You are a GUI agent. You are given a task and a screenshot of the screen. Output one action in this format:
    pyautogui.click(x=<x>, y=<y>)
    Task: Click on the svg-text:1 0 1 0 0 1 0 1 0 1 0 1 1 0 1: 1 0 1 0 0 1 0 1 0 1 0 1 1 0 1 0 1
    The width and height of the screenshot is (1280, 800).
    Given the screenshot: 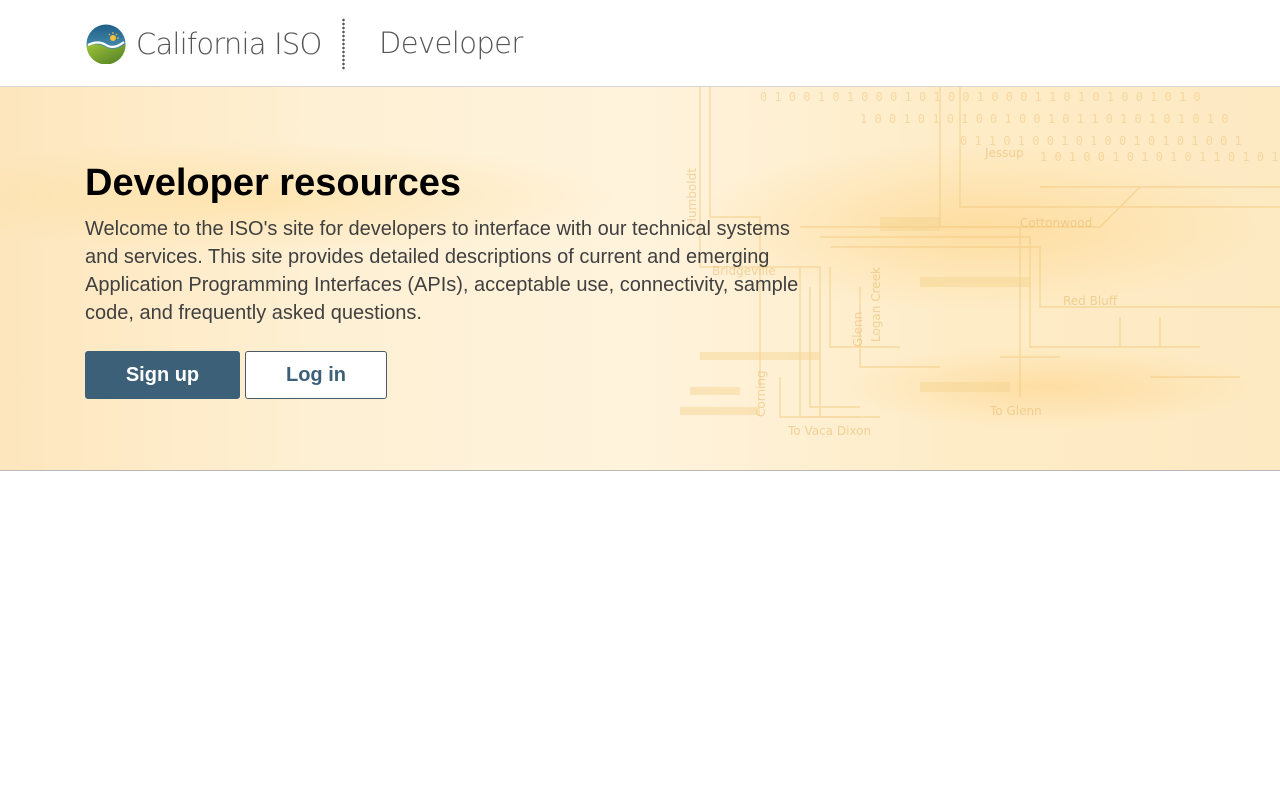 What is the action you would take?
    pyautogui.click(x=1159, y=157)
    